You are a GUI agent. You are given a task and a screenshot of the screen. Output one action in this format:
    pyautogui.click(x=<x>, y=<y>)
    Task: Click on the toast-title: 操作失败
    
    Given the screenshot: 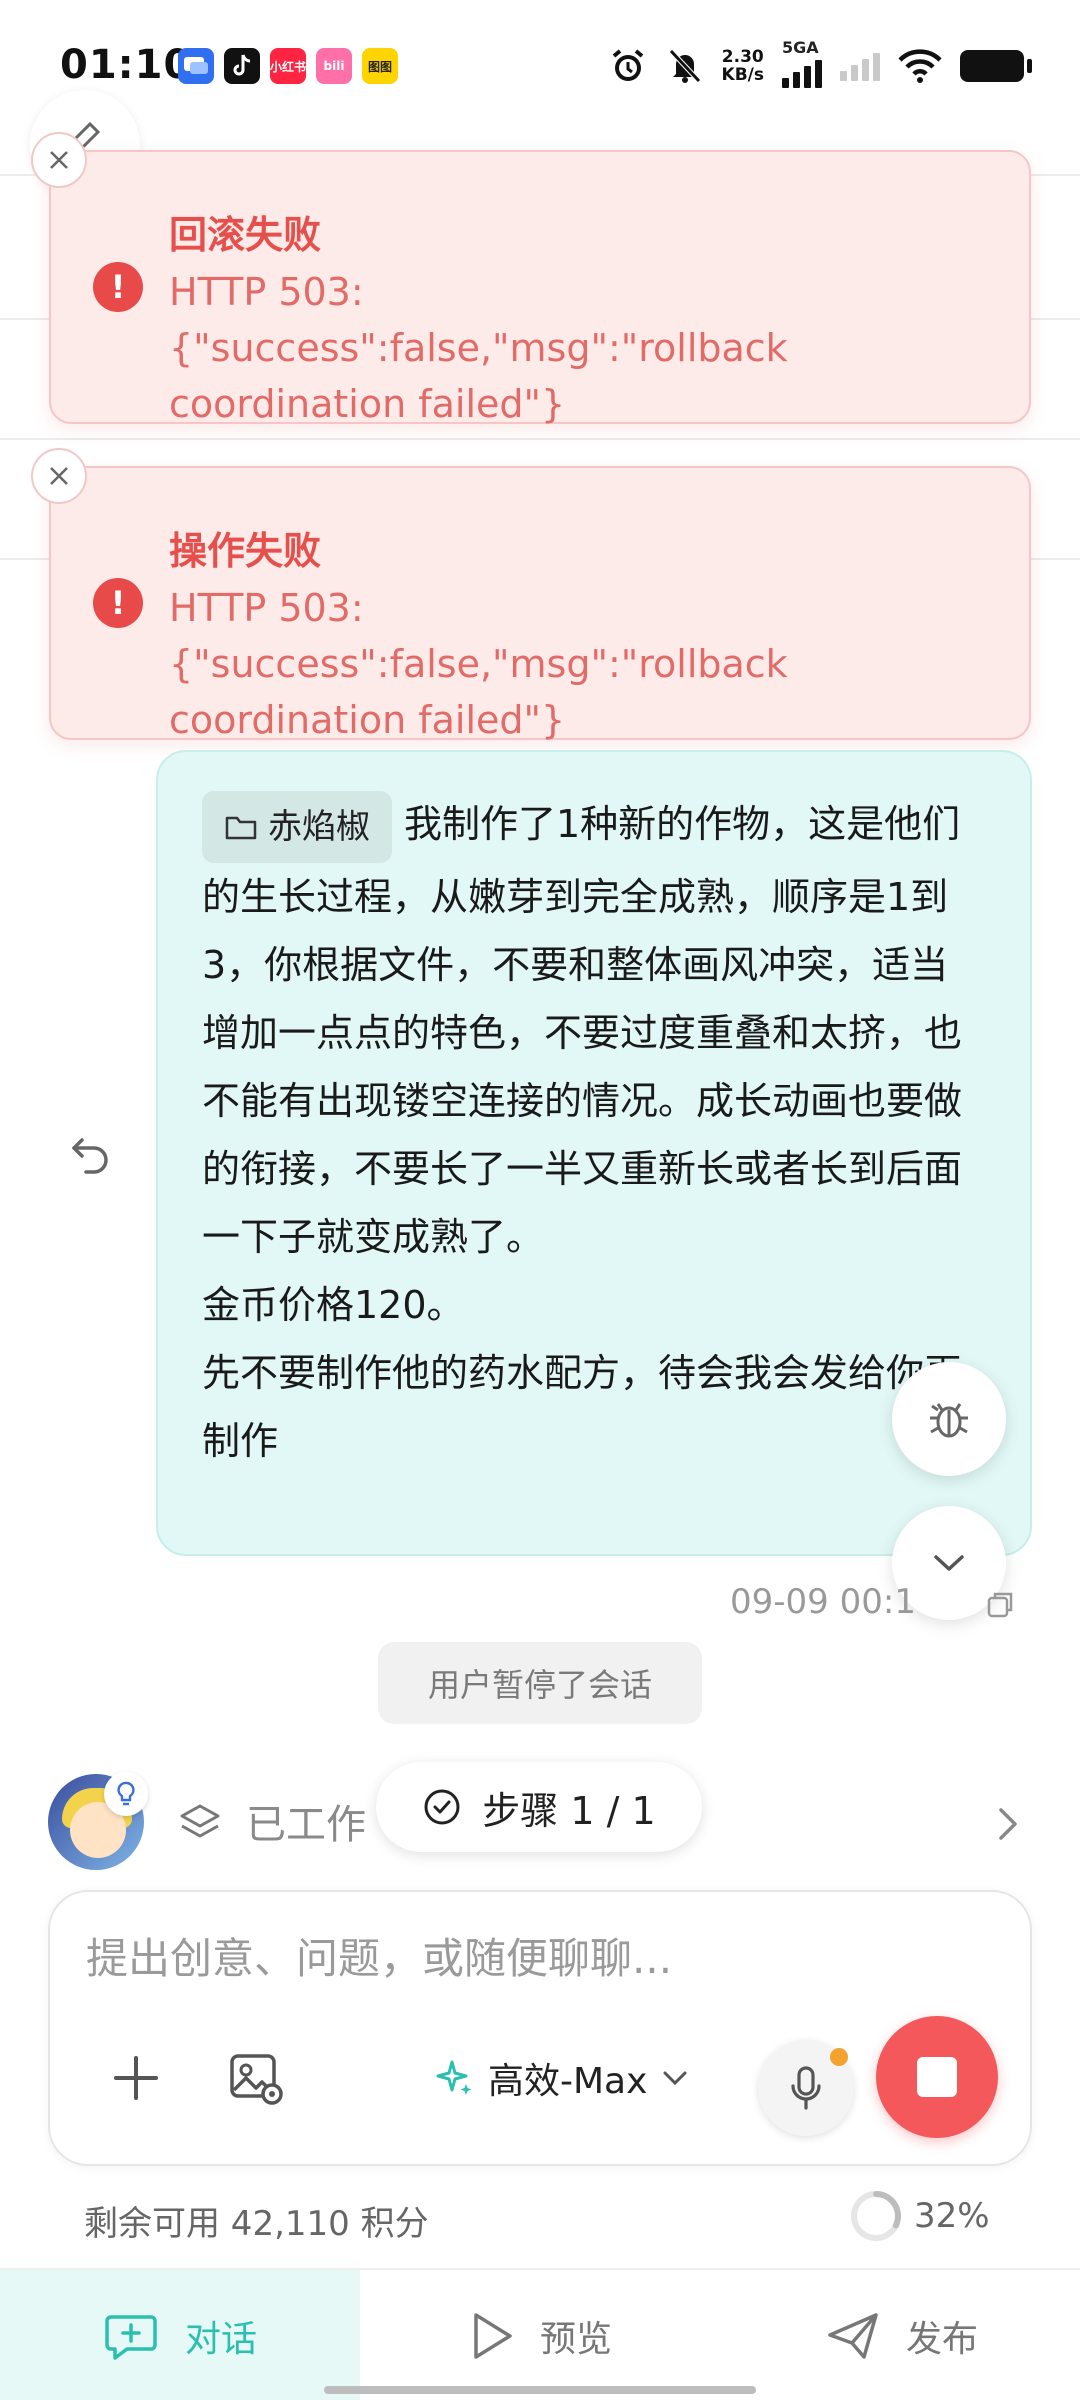 What is the action you would take?
    pyautogui.click(x=245, y=551)
    